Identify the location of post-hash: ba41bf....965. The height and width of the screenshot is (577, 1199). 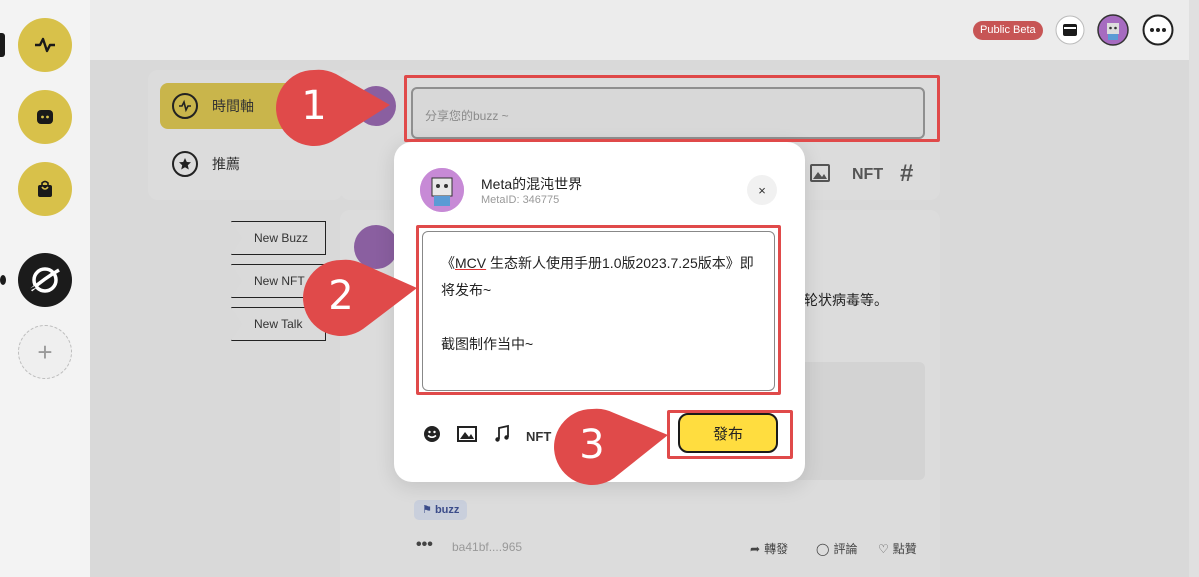
(487, 547).